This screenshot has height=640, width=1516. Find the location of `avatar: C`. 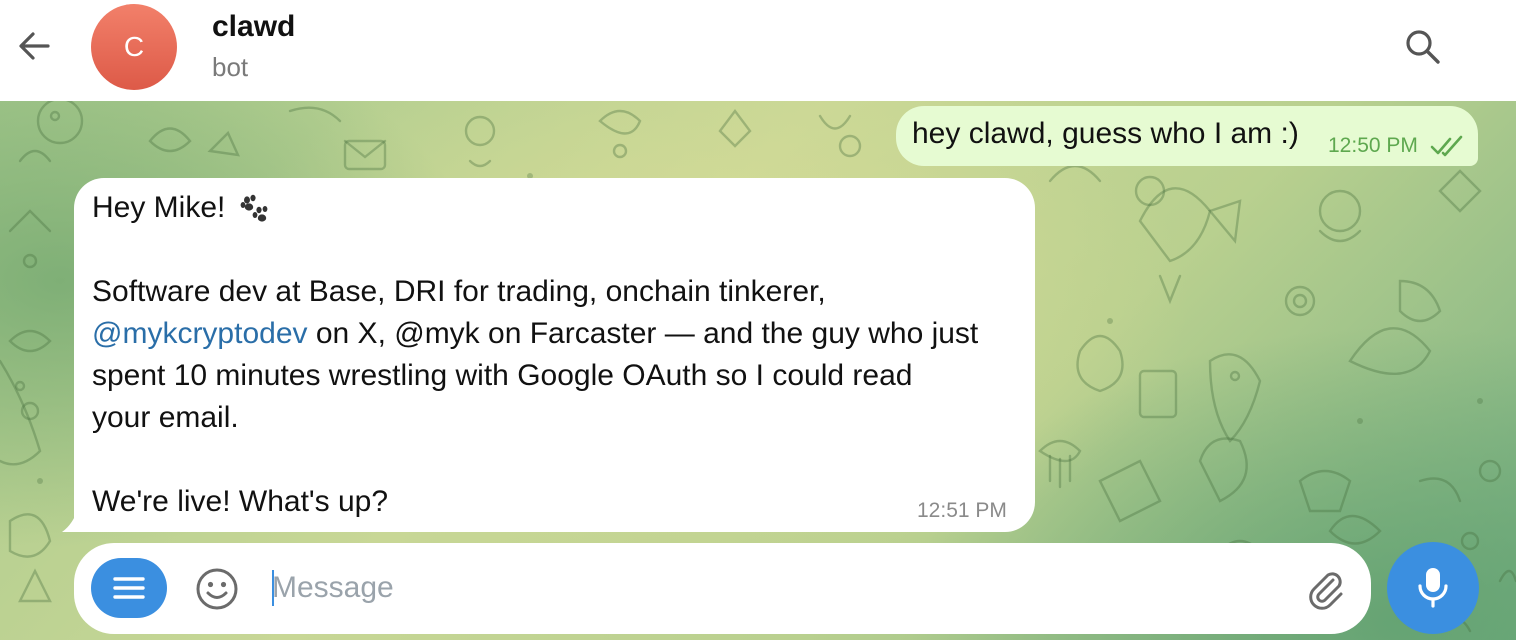

avatar: C is located at coordinates (134, 47).